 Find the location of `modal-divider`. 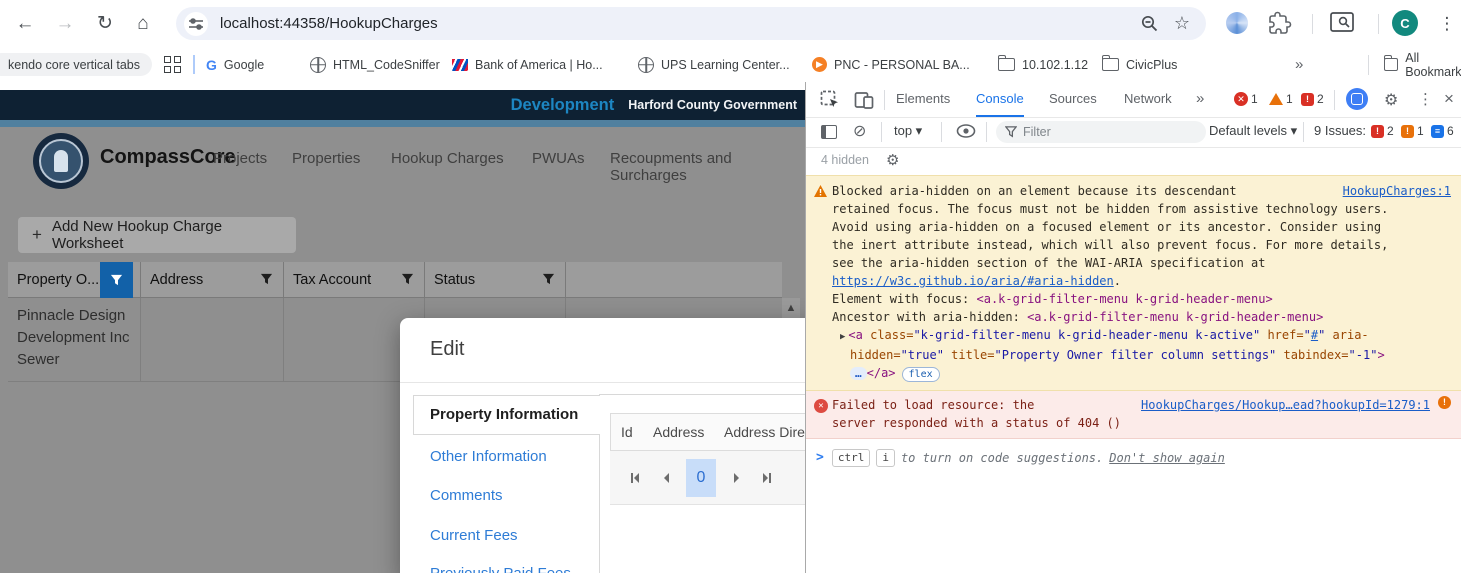

modal-divider is located at coordinates (602, 382).